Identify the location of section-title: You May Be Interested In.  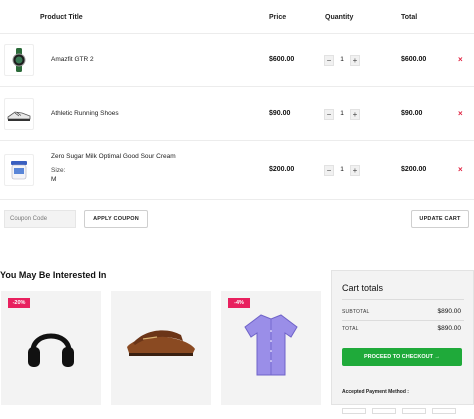
(53, 275).